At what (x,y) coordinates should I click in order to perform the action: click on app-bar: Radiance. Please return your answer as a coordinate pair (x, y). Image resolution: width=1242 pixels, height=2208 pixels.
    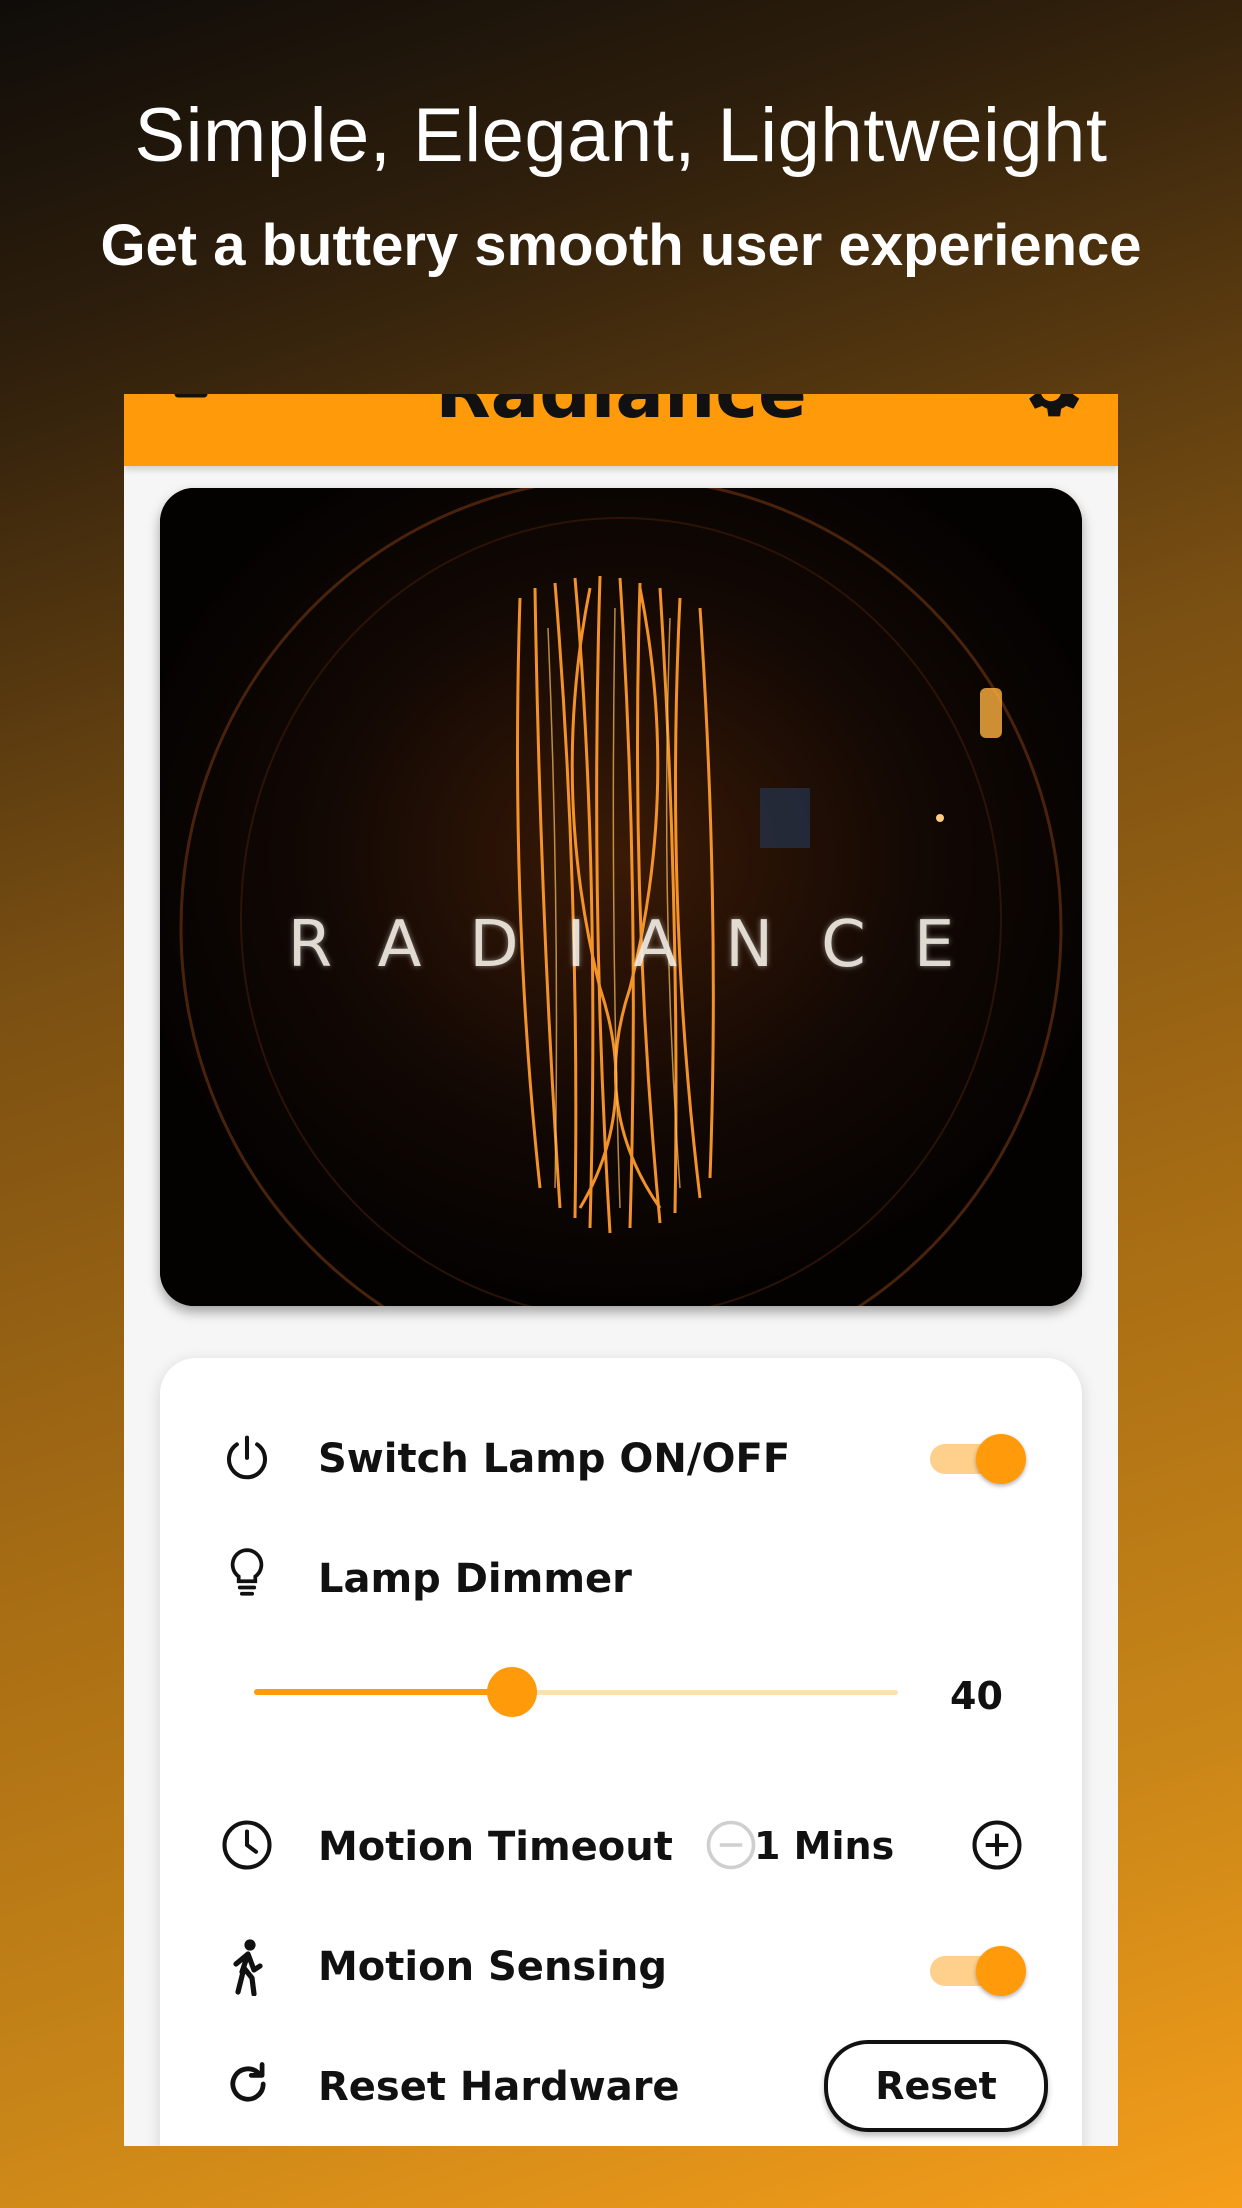
    Looking at the image, I should click on (621, 430).